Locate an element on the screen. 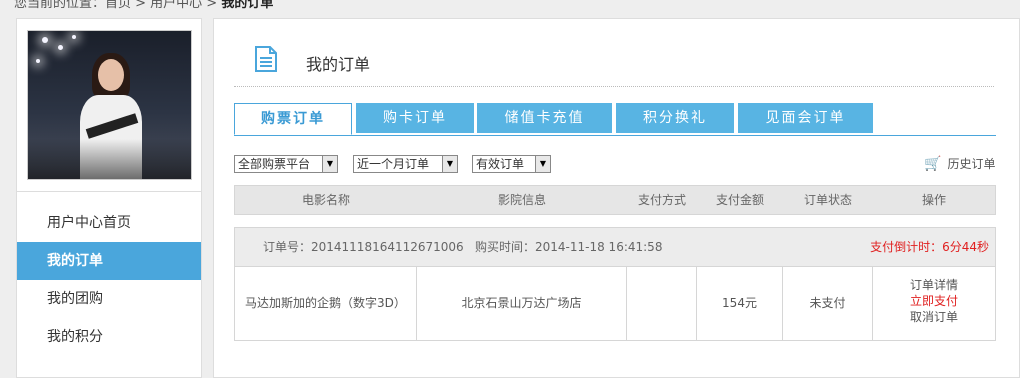 The width and height of the screenshot is (1020, 378). page-title: 我的订单 is located at coordinates (338, 64).